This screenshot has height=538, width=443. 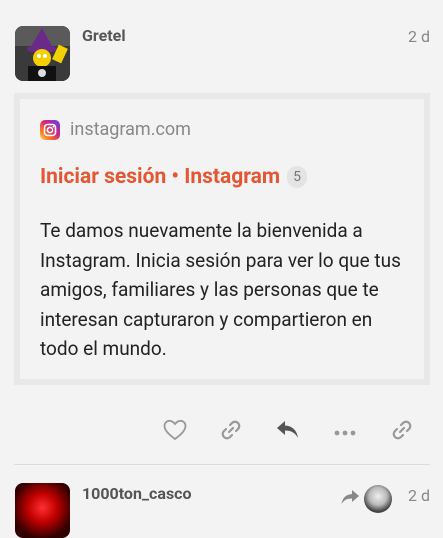 I want to click on more-options-button, so click(x=345, y=431).